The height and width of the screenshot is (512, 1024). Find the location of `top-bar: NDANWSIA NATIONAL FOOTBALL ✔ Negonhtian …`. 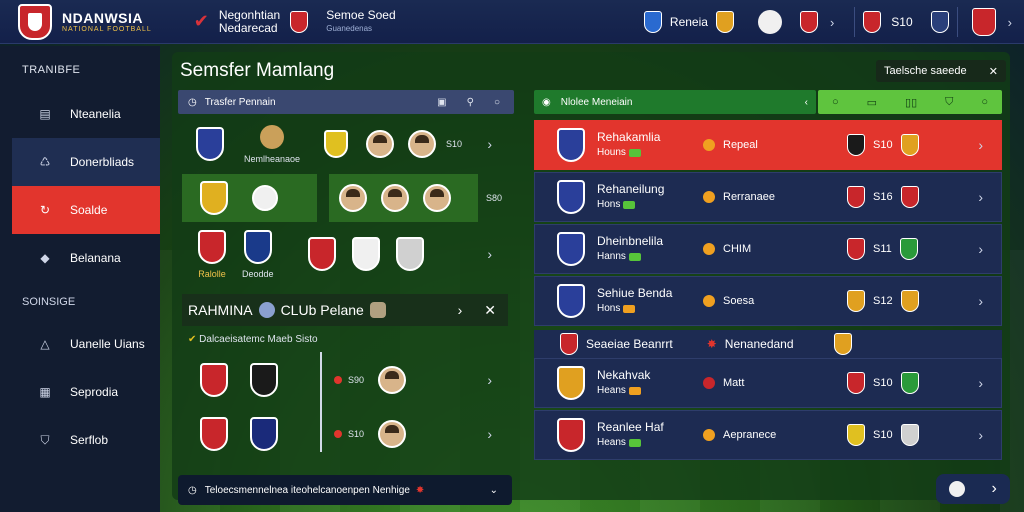

top-bar: NDANWSIA NATIONAL FOOTBALL ✔ Negonhtian … is located at coordinates (512, 22).